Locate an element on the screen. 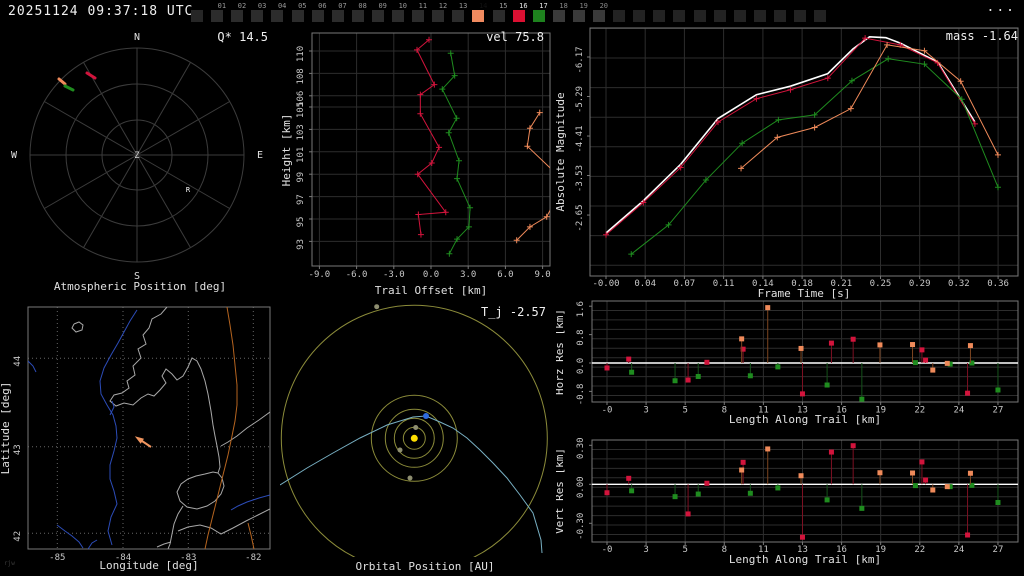 The width and height of the screenshot is (1024, 576). station-slot-20: 20 is located at coordinates (600, 12).